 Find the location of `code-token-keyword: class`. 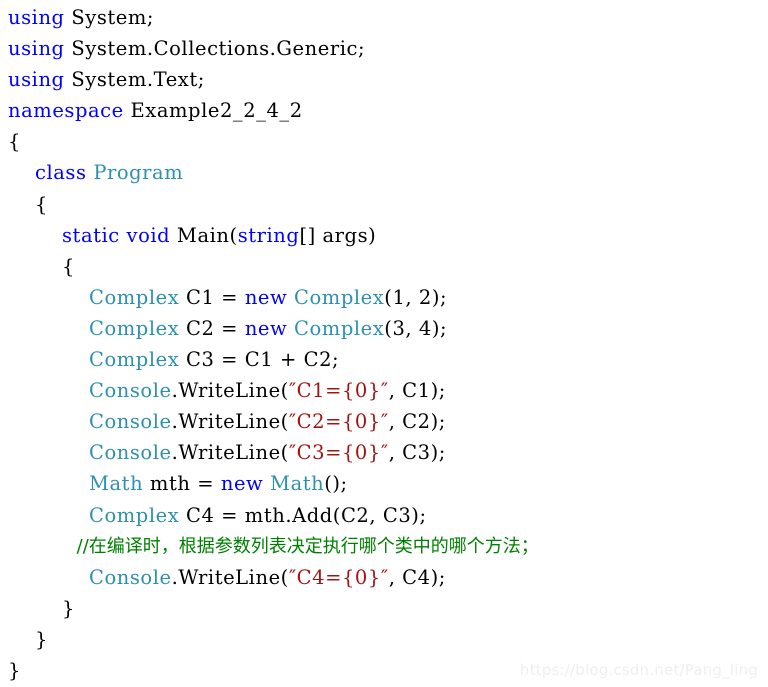

code-token-keyword: class is located at coordinates (61, 173).